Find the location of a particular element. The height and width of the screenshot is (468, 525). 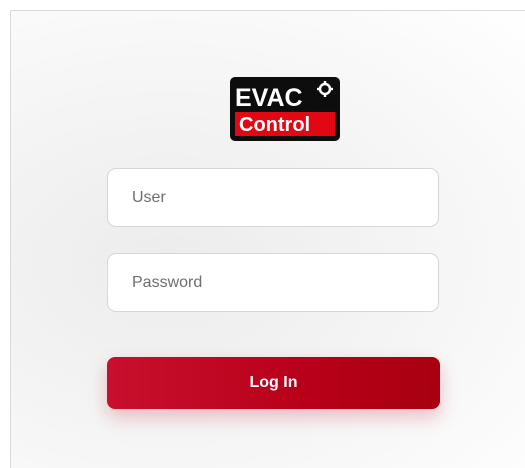

log-in-button: Log In is located at coordinates (273, 383).